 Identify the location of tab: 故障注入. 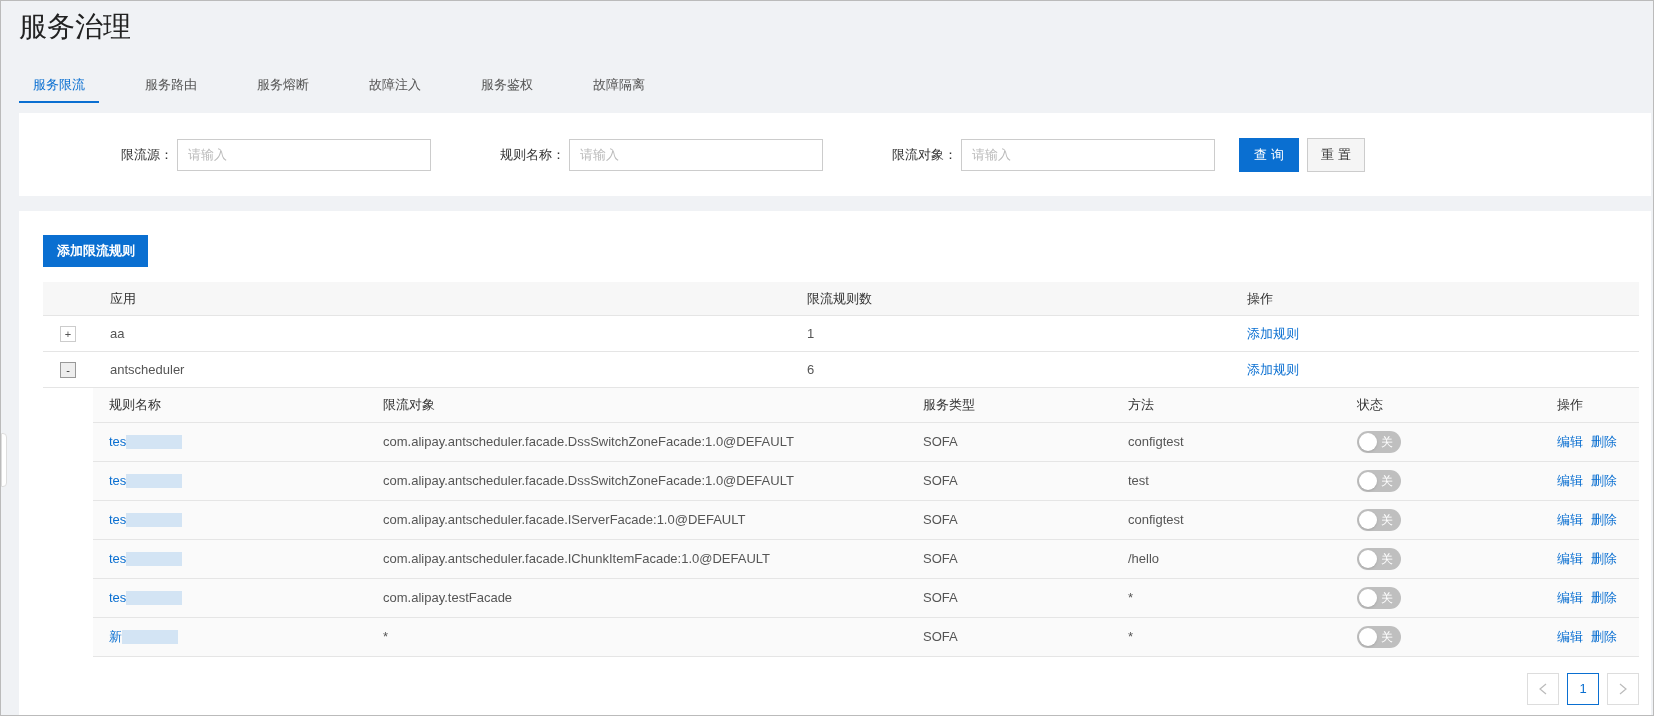
(395, 86).